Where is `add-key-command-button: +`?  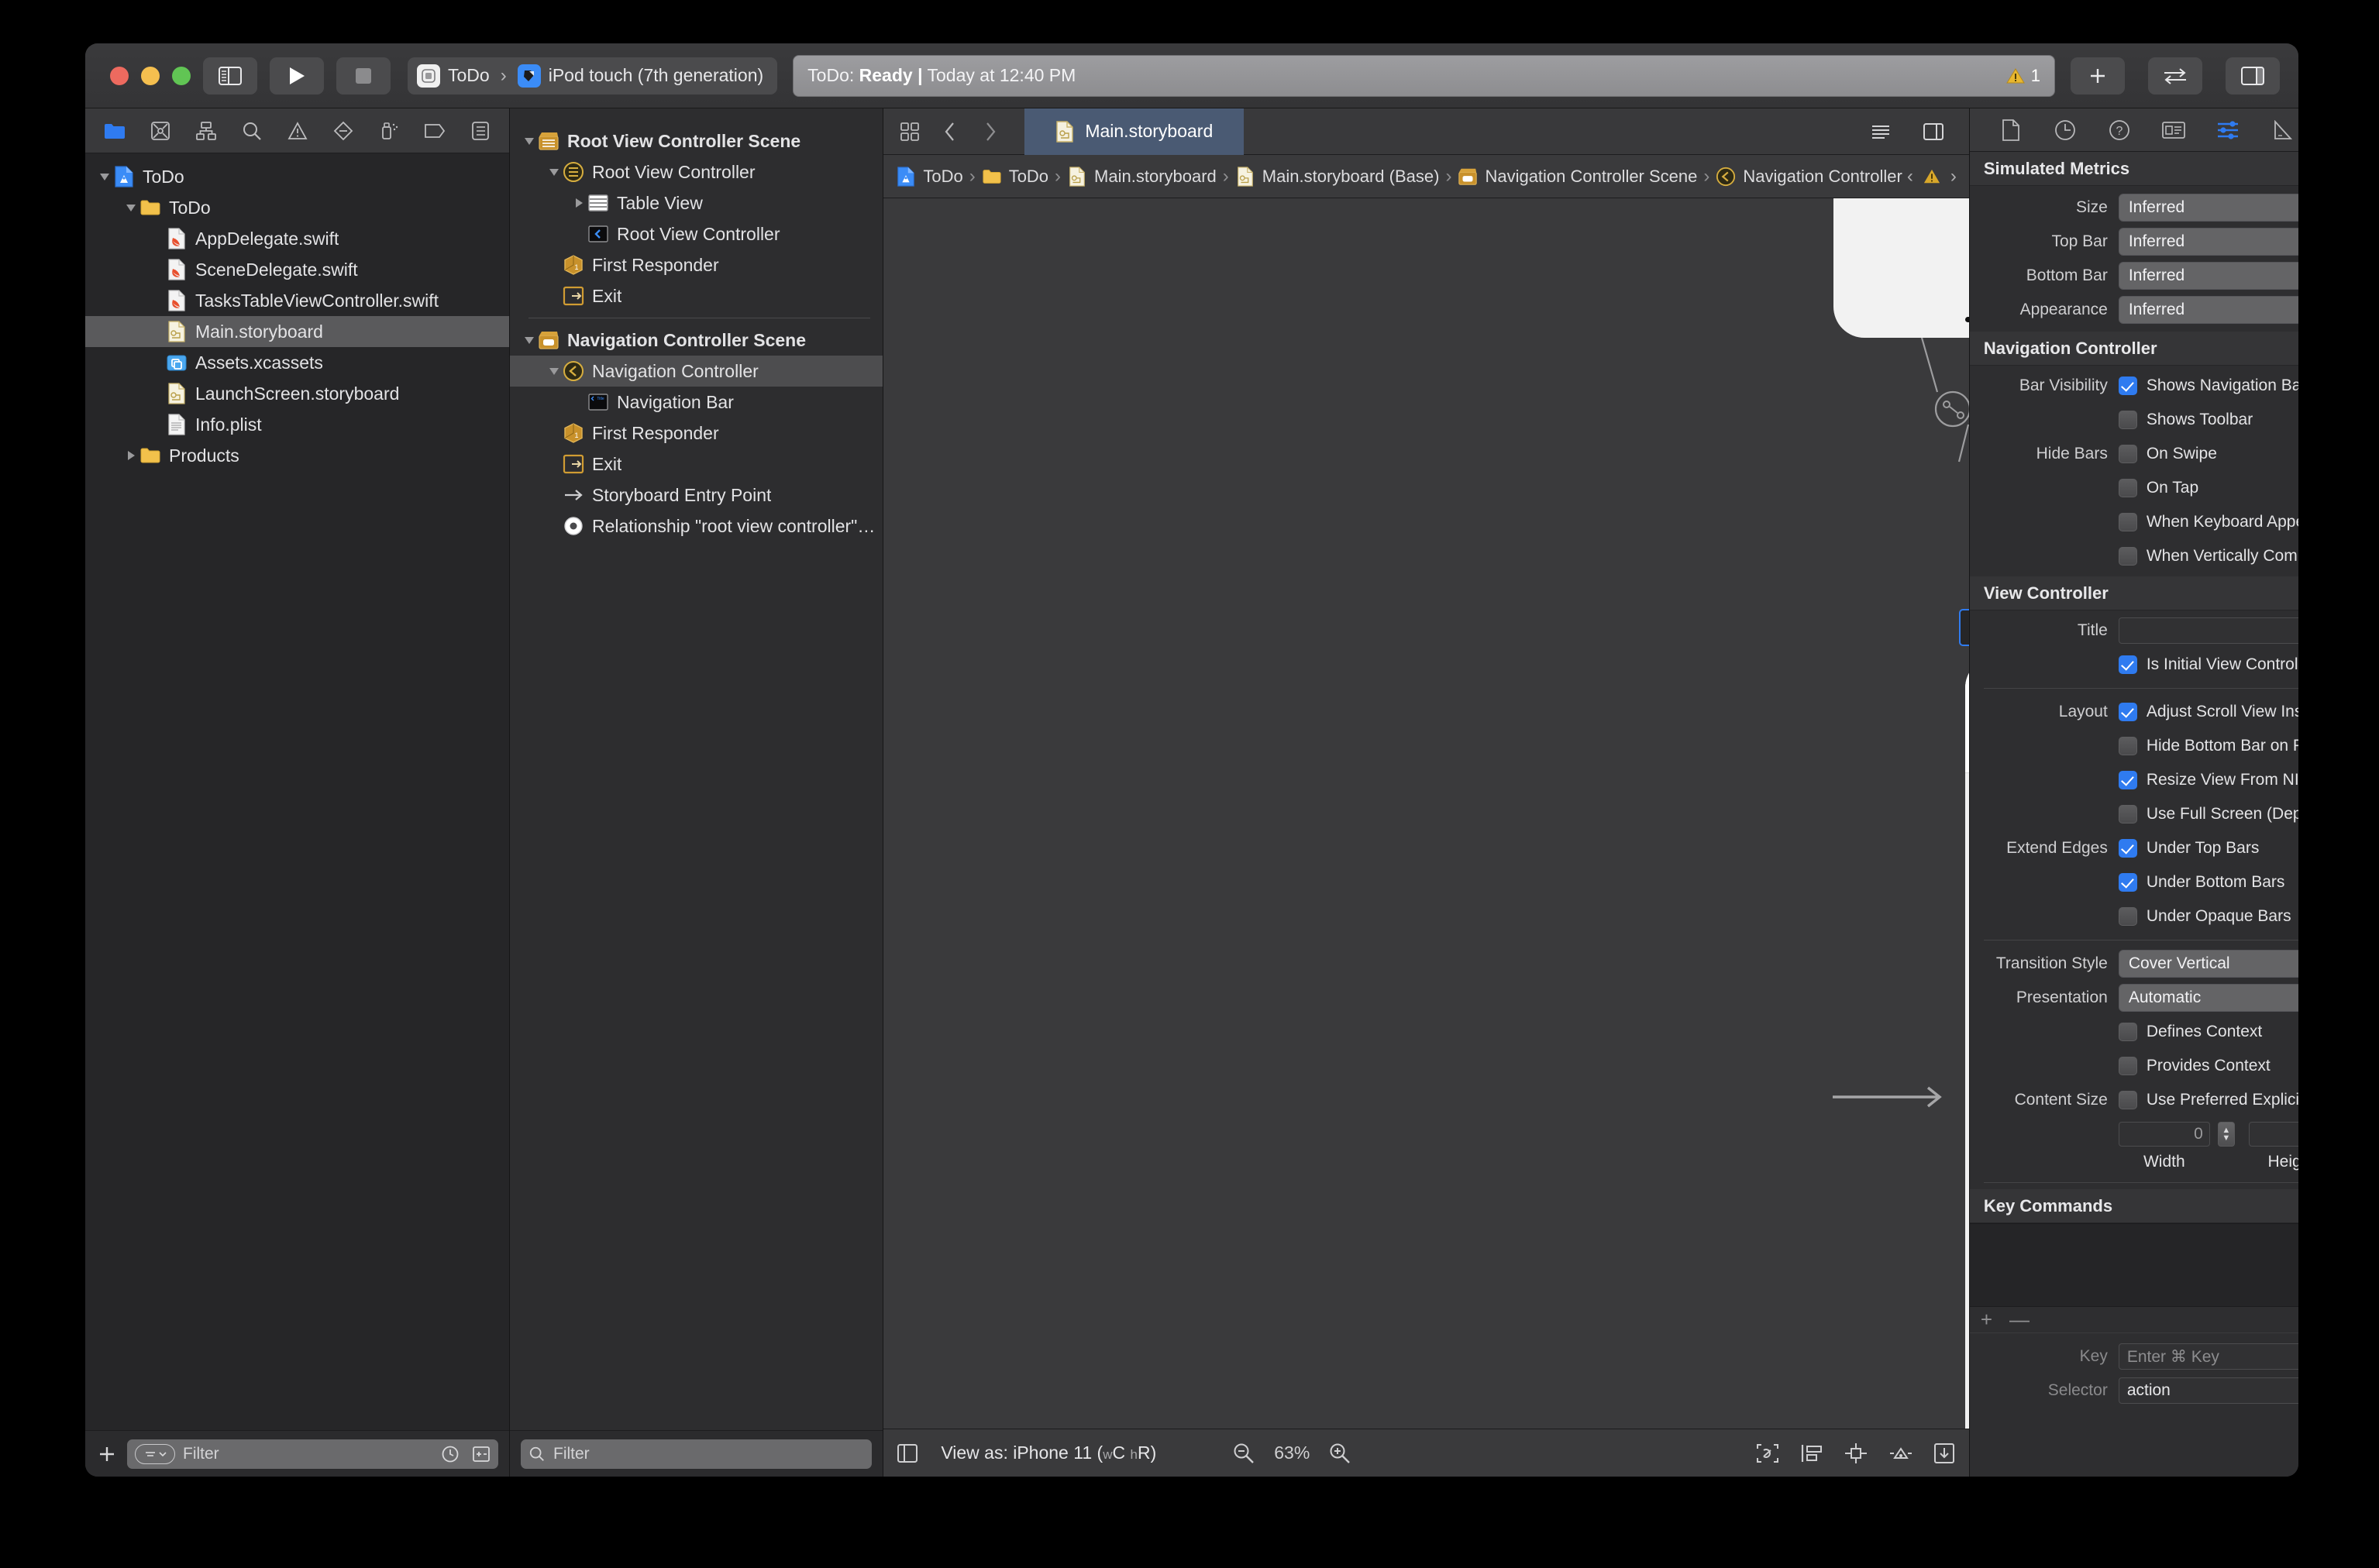
add-key-command-button: + is located at coordinates (1987, 1320).